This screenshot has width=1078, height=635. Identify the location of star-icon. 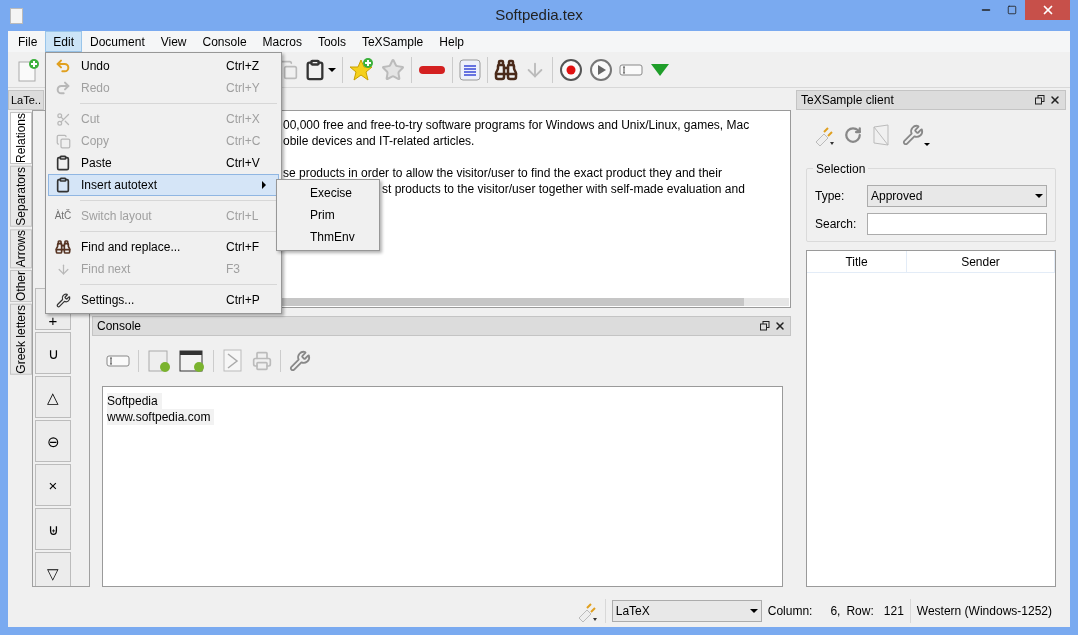
(393, 69).